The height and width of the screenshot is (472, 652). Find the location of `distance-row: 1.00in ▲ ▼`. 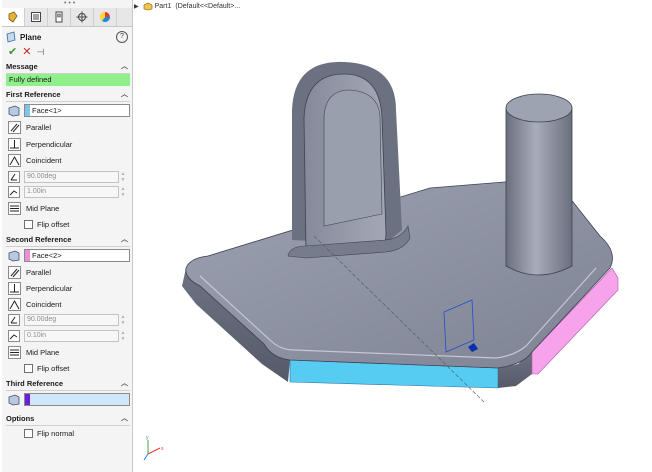

distance-row: 1.00in ▲ ▼ is located at coordinates (69, 192).